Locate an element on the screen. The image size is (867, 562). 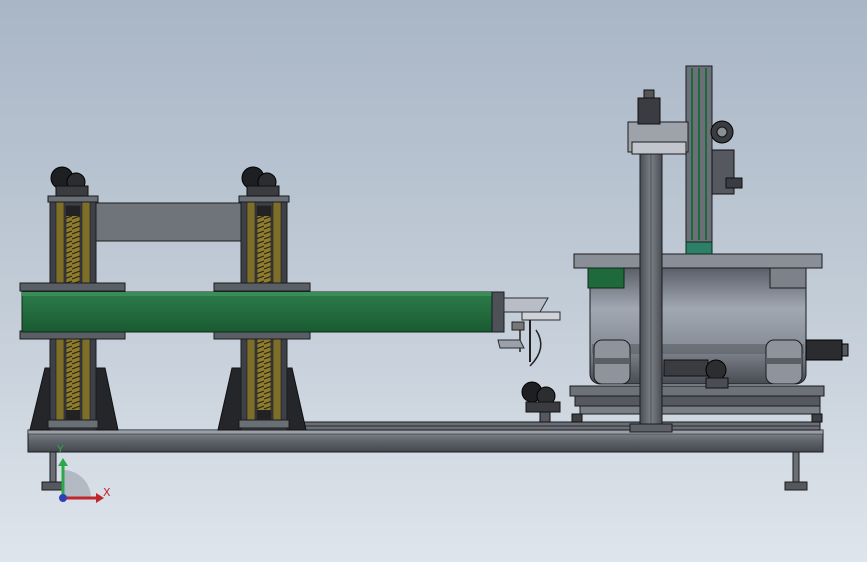
slide-motor is located at coordinates (726, 157).